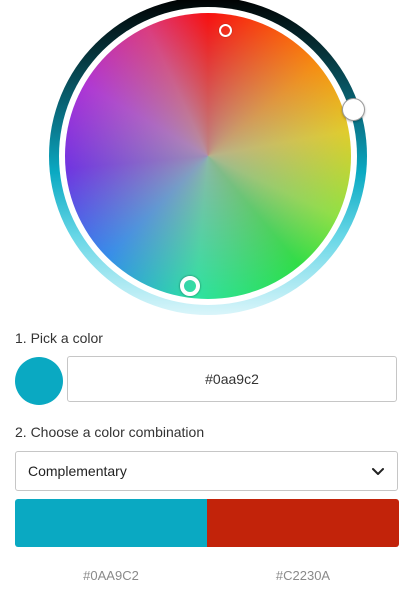 Image resolution: width=414 pixels, height=590 pixels. I want to click on palette-swatch-primary, so click(111, 523).